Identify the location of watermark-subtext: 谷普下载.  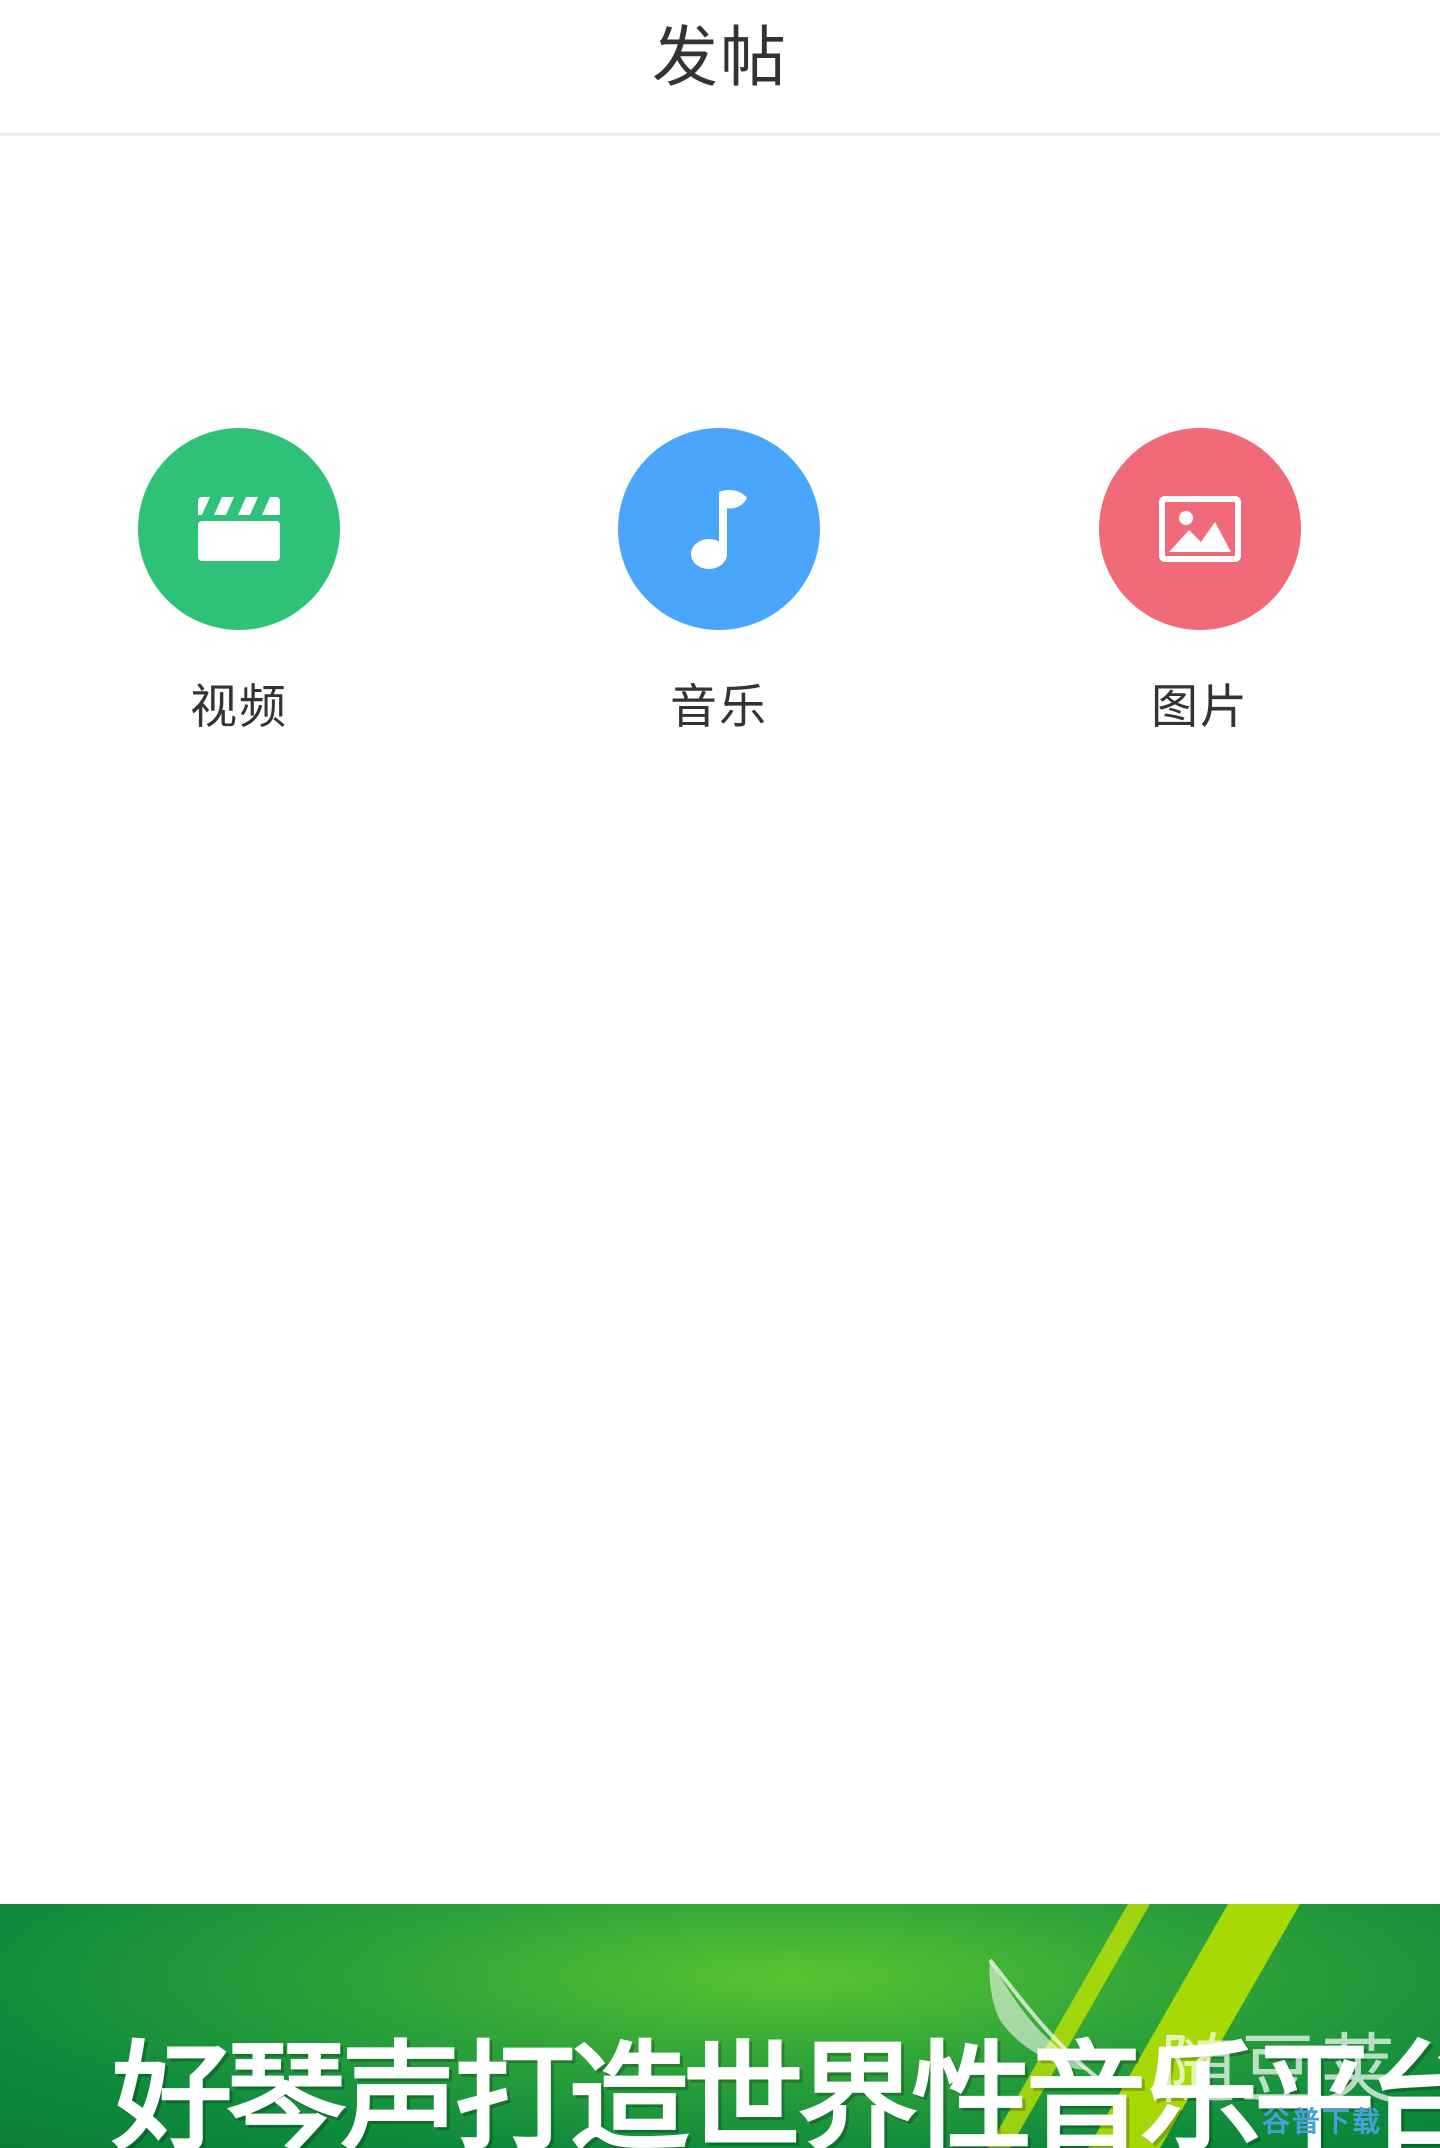
(1322, 2121).